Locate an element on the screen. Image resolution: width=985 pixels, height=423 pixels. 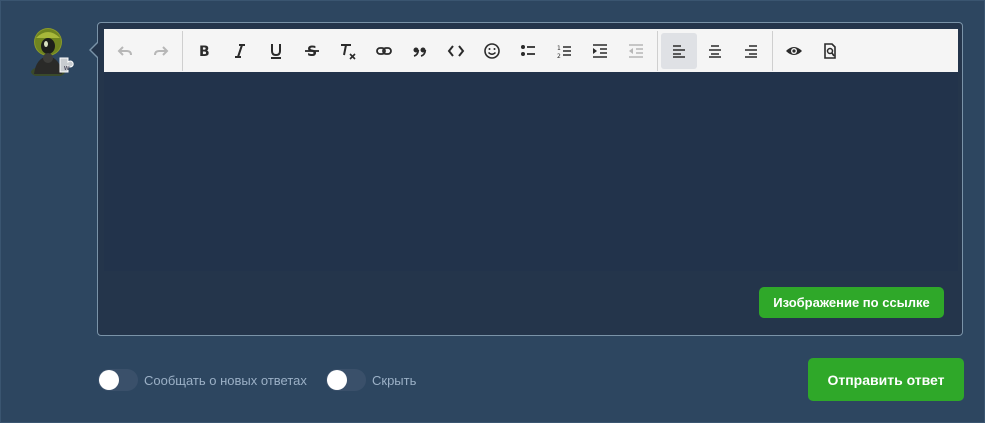
strikethrough-icon: S is located at coordinates (312, 52).